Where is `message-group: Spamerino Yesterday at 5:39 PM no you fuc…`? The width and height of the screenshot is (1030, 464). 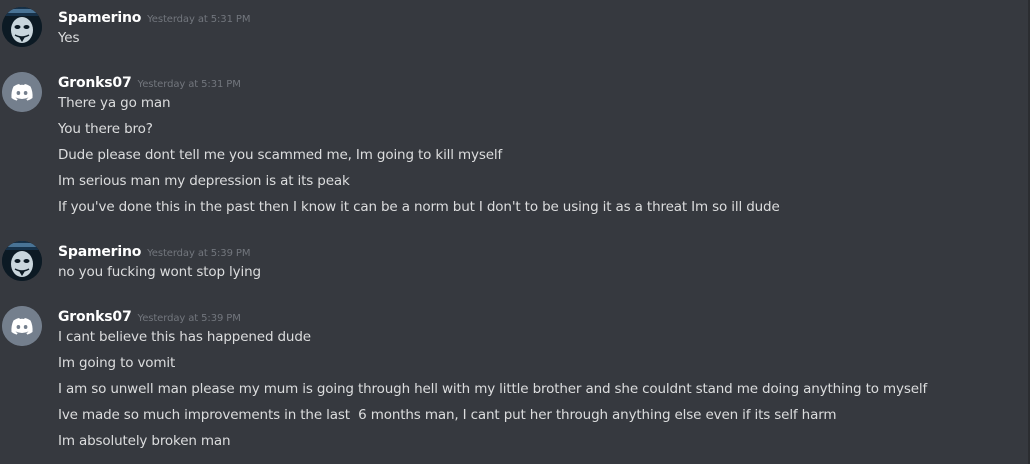 message-group: Spamerino Yesterday at 5:39 PM no you fuc… is located at coordinates (513, 261).